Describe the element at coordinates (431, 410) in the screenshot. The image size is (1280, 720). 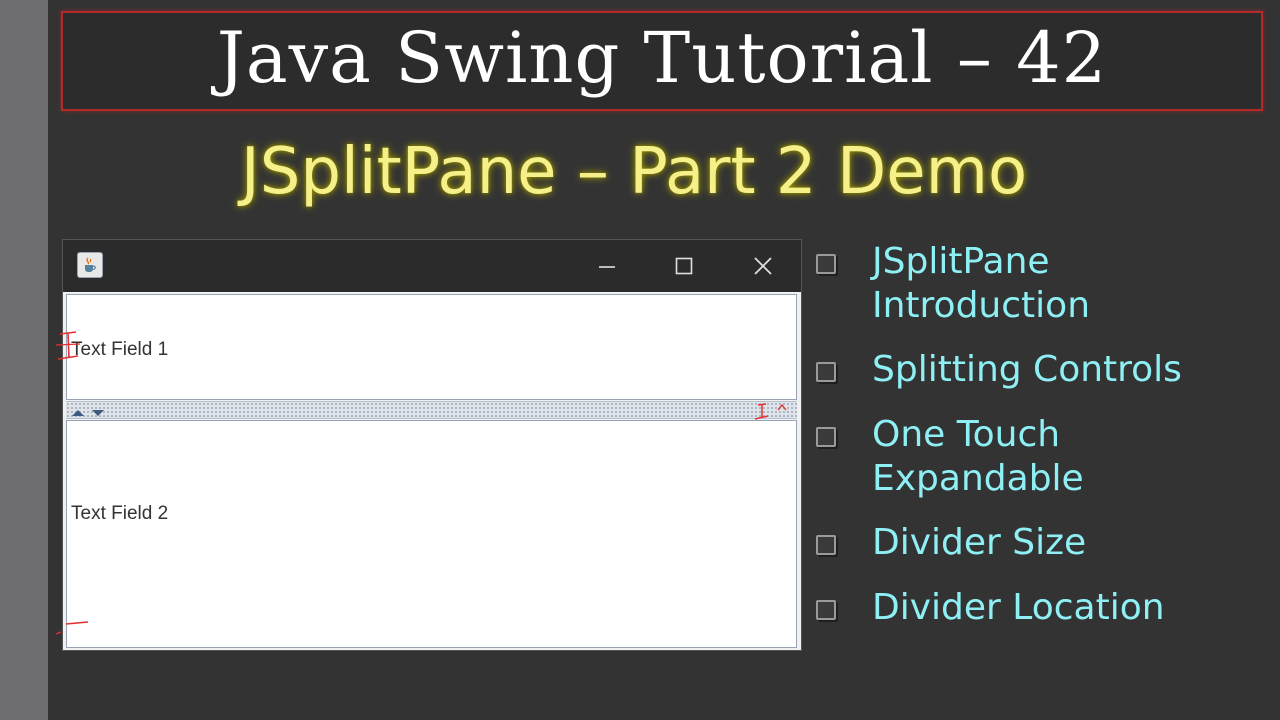
I see `split-pane-divider` at that location.